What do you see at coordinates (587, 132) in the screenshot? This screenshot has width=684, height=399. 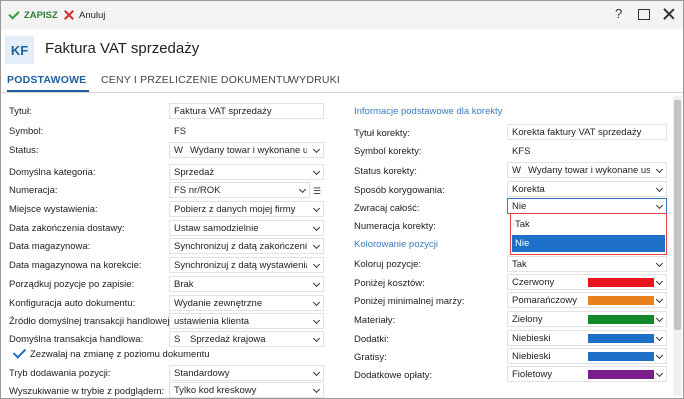 I see `tytul-kor-input: Korekta faktury VAT sprzedaży` at bounding box center [587, 132].